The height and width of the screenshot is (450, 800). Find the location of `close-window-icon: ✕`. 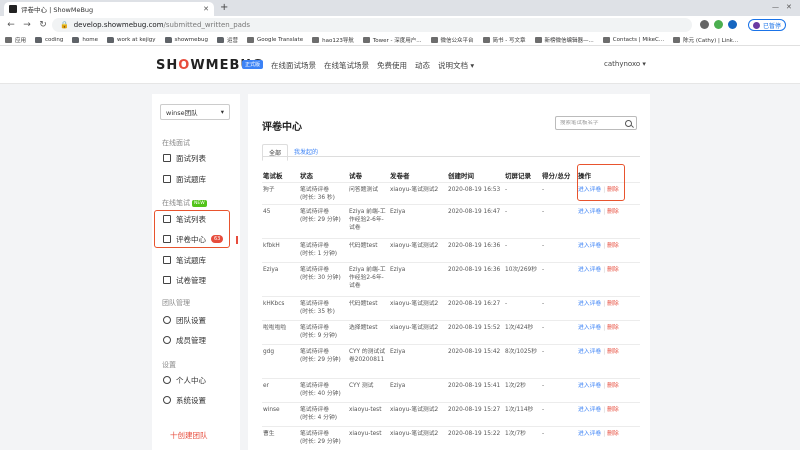

close-window-icon: ✕ is located at coordinates (789, 7).